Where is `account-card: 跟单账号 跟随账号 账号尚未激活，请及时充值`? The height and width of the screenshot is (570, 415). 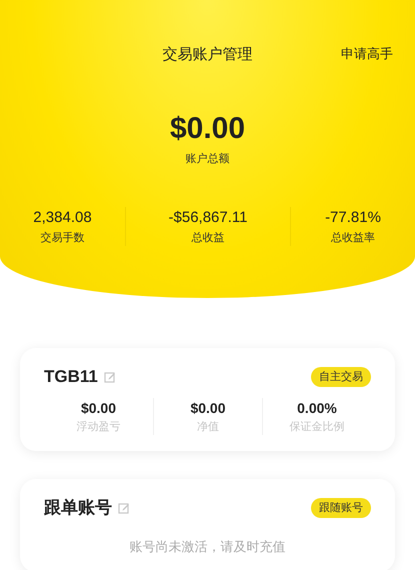
account-card: 跟单账号 跟随账号 账号尚未激活，请及时充值 is located at coordinates (207, 524).